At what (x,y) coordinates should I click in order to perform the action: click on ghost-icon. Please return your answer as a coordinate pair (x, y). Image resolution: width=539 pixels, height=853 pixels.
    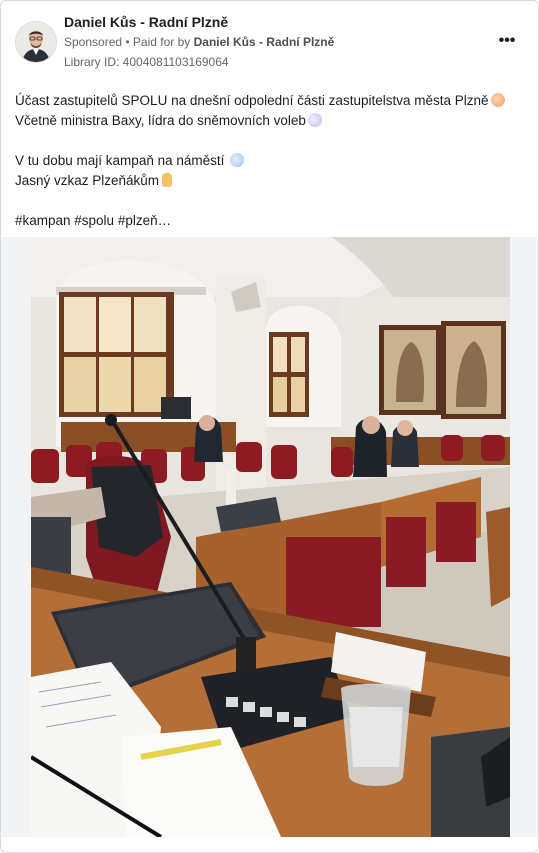
    Looking at the image, I should click on (314, 120).